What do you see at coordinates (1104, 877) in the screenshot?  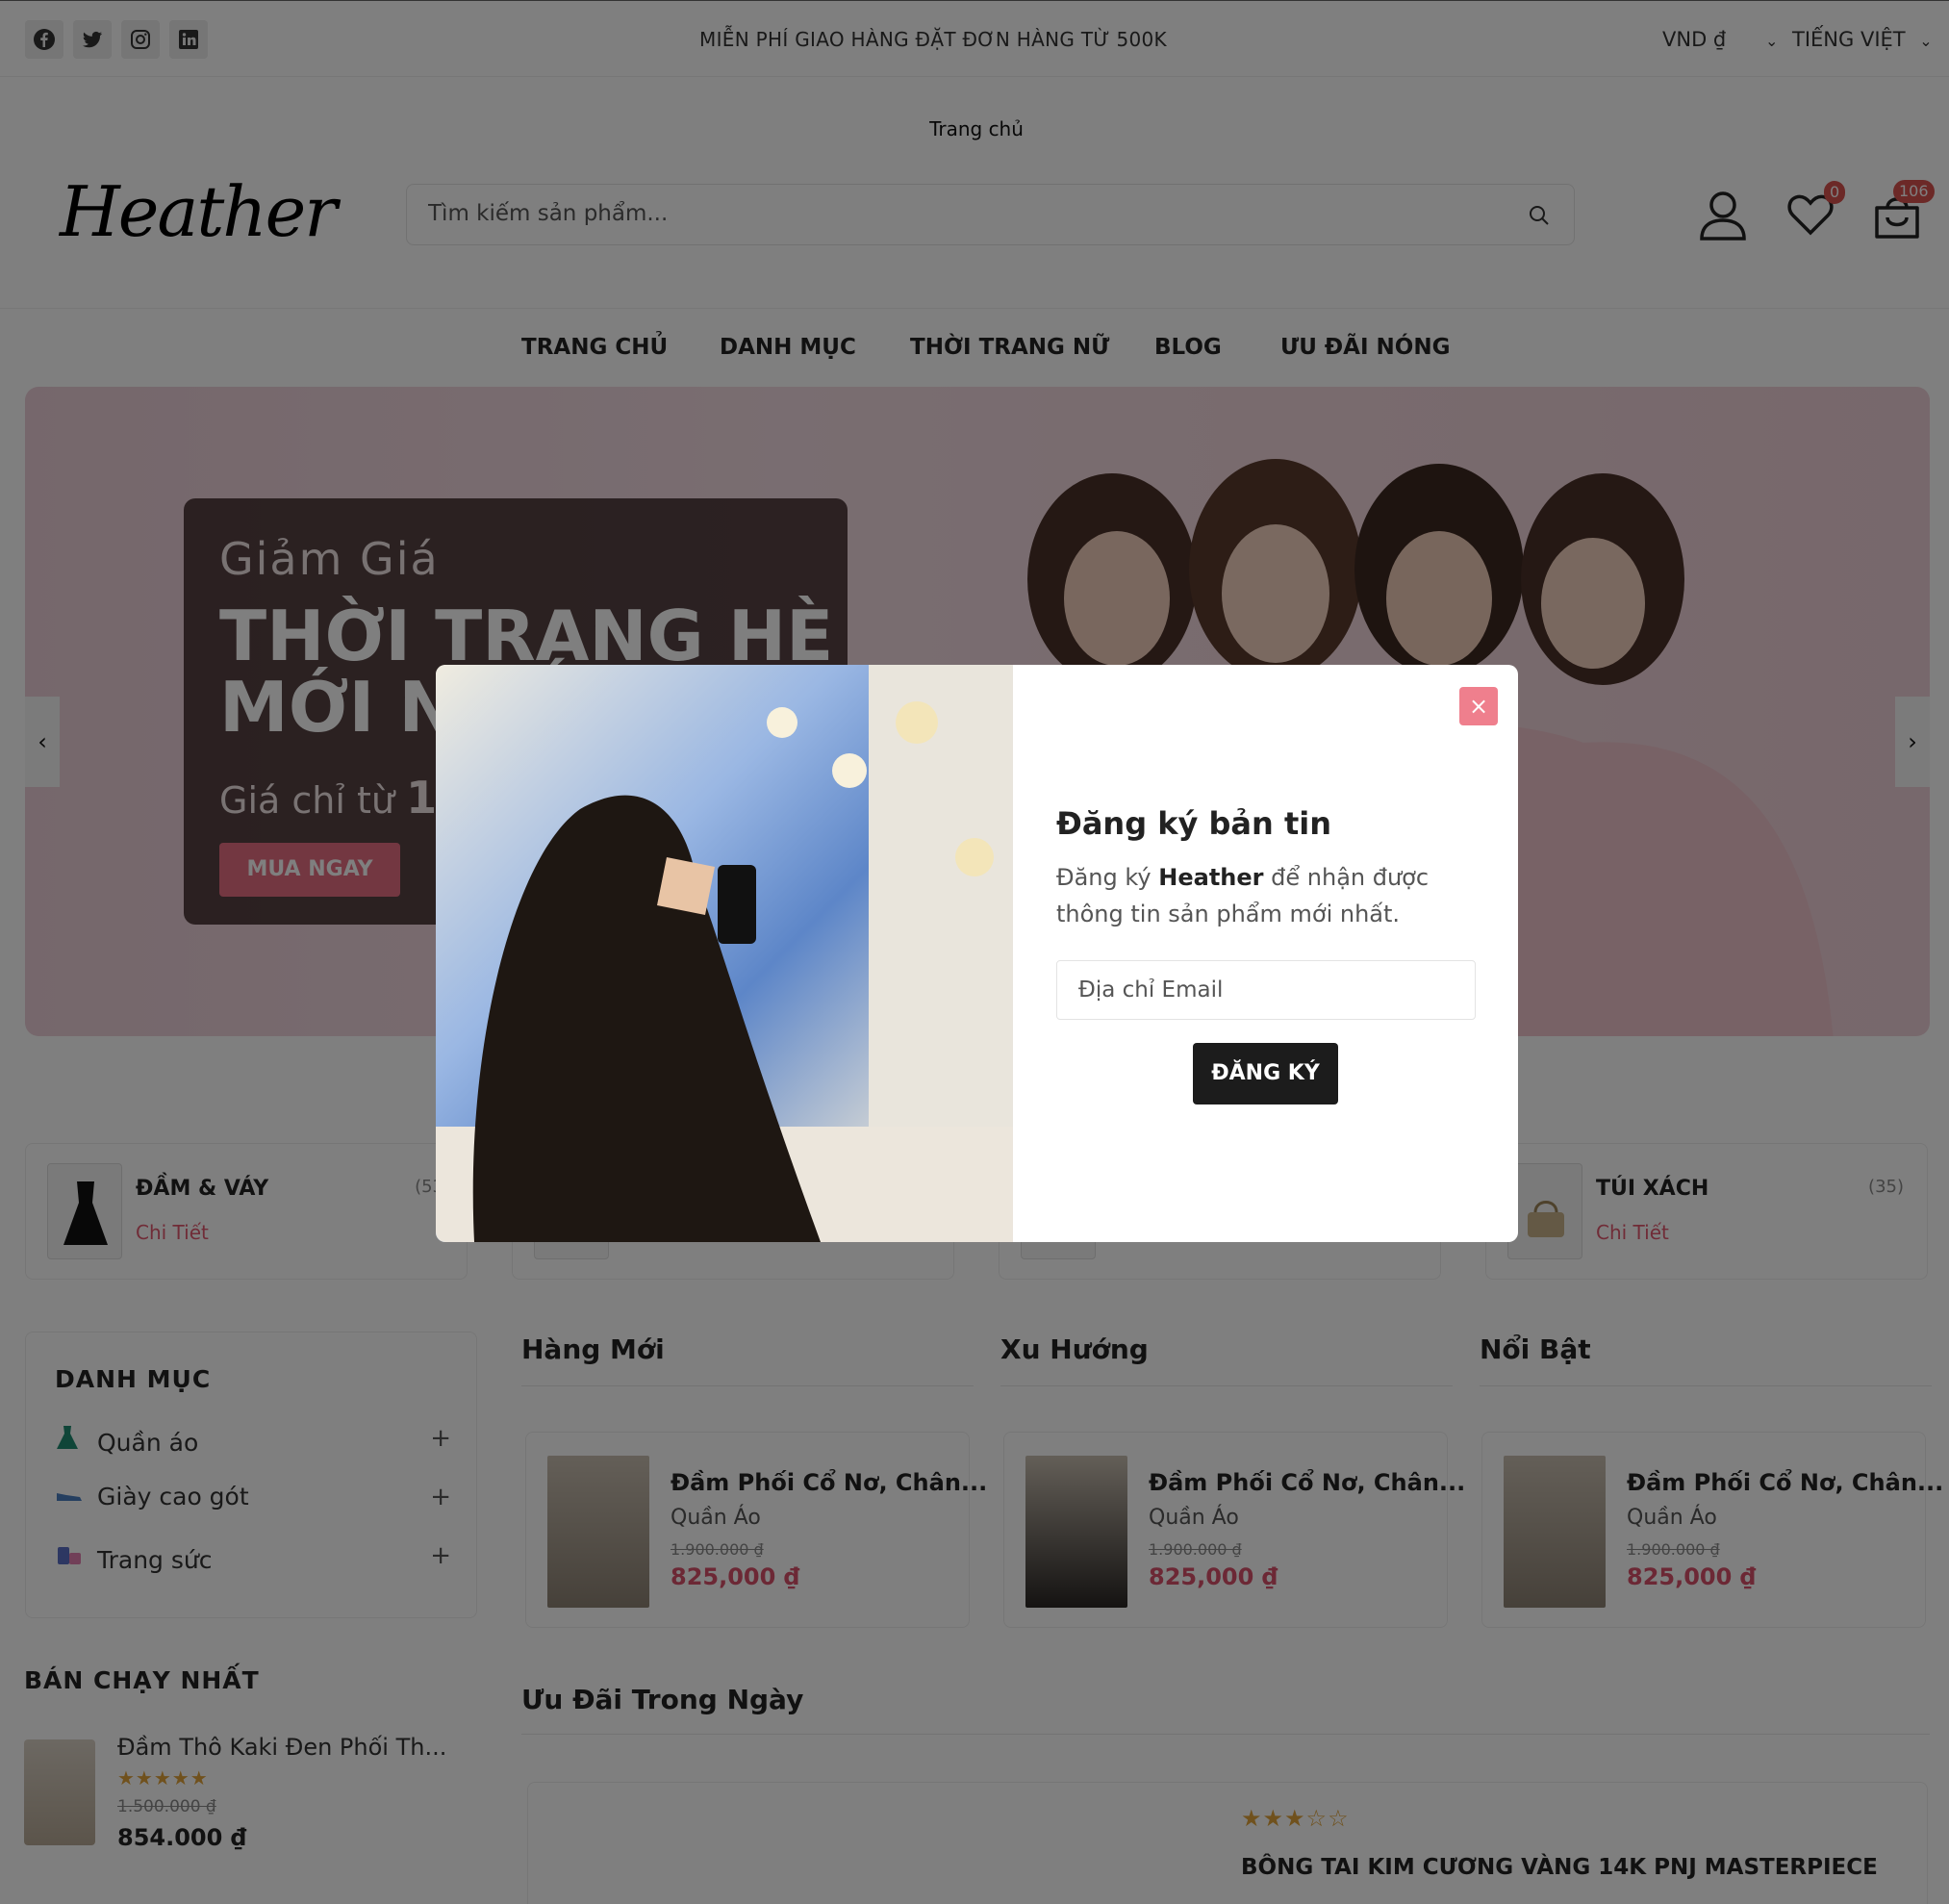 I see `modal-text-before: Đăng ký` at bounding box center [1104, 877].